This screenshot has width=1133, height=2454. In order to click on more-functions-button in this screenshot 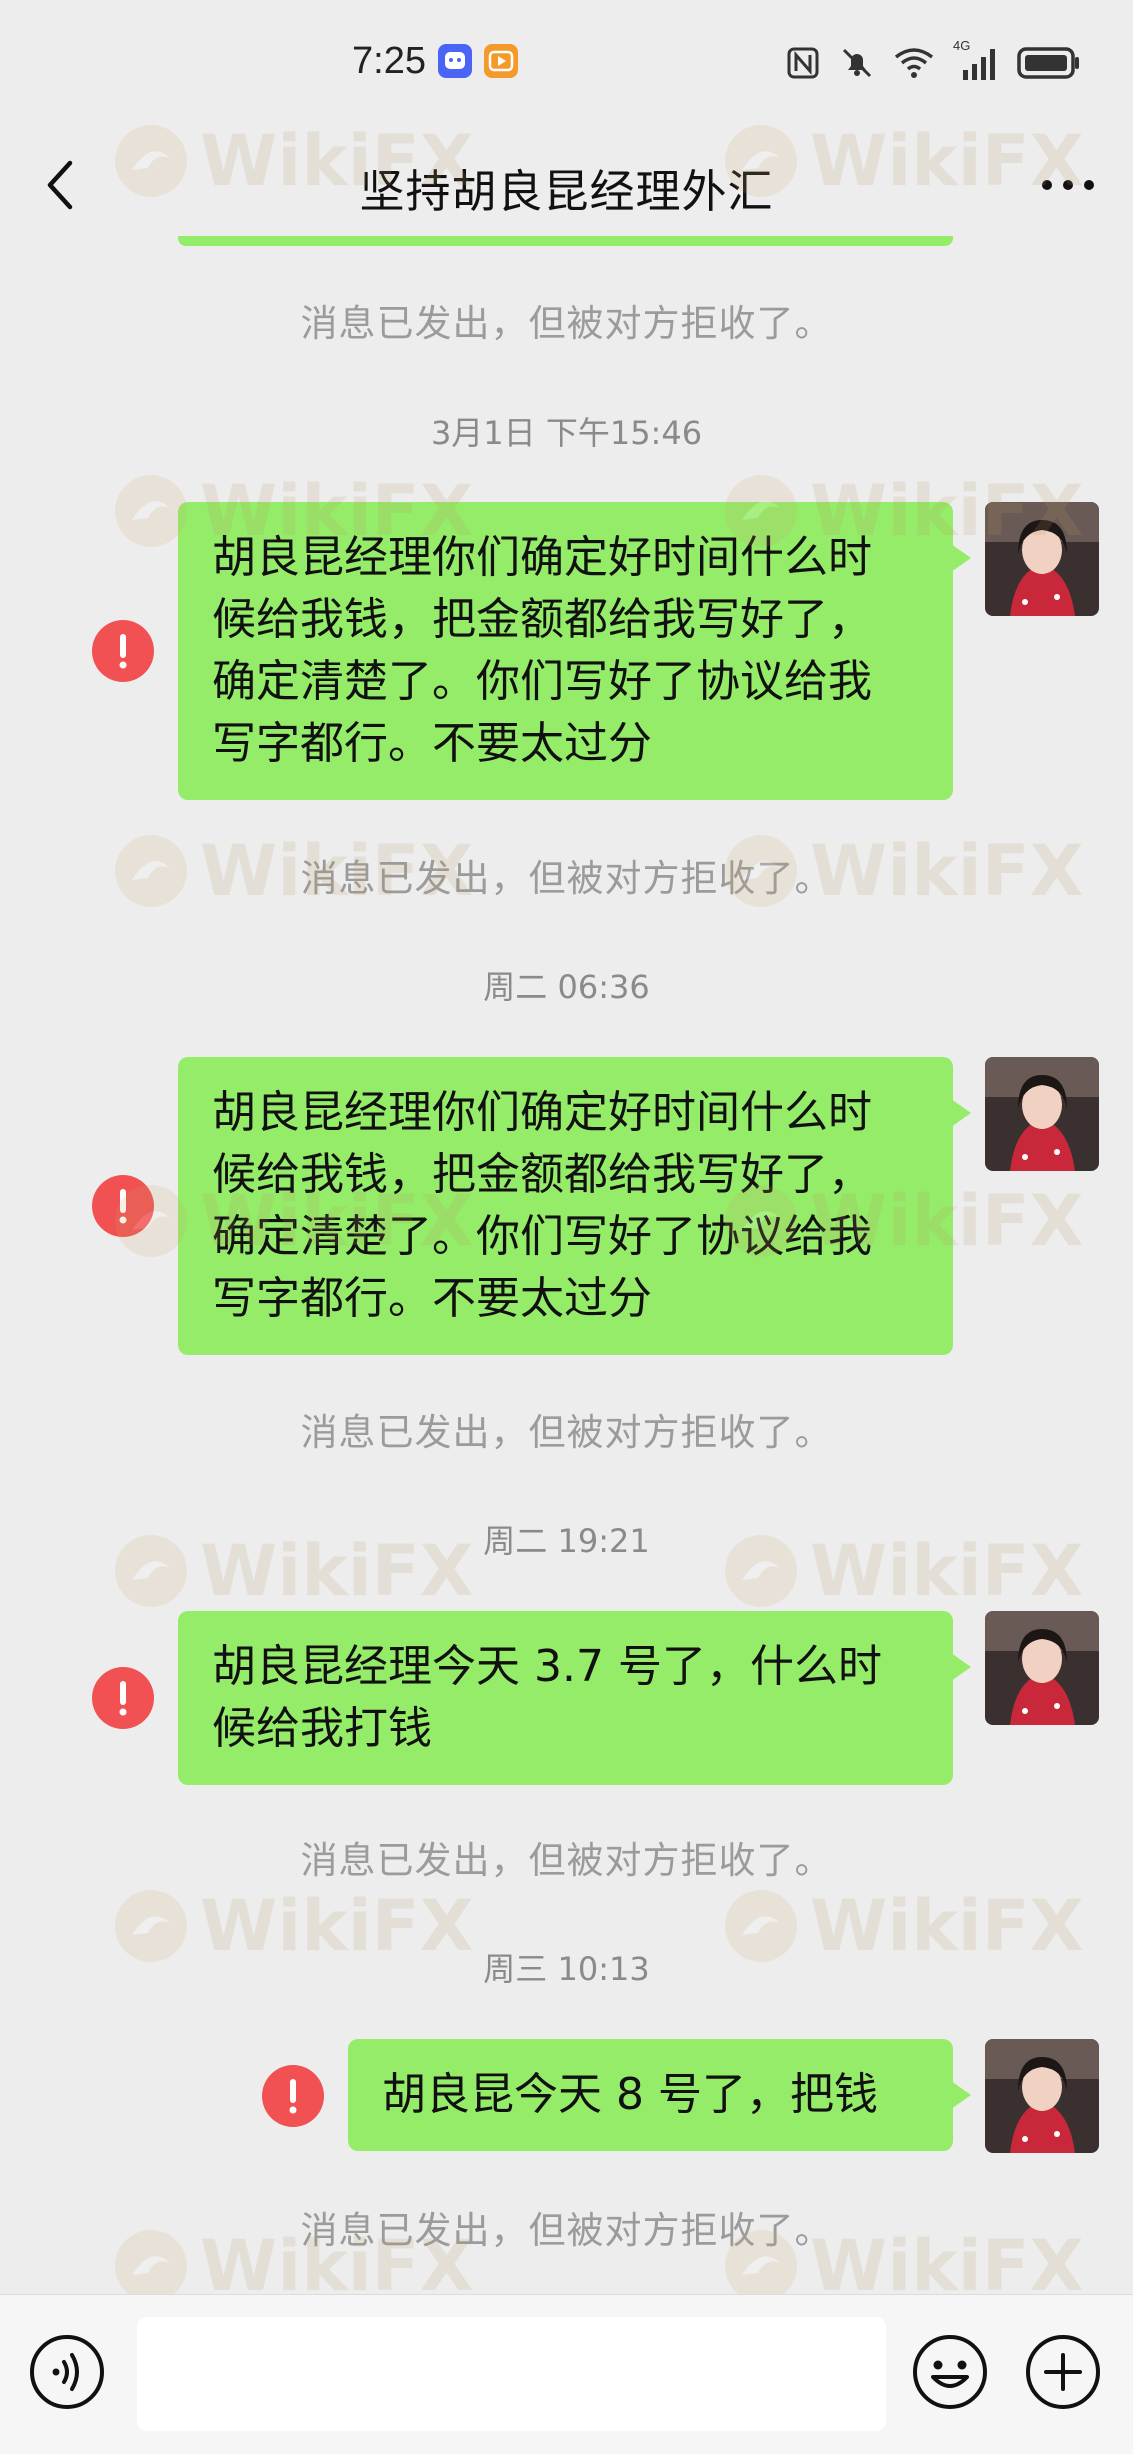, I will do `click(1063, 2372)`.